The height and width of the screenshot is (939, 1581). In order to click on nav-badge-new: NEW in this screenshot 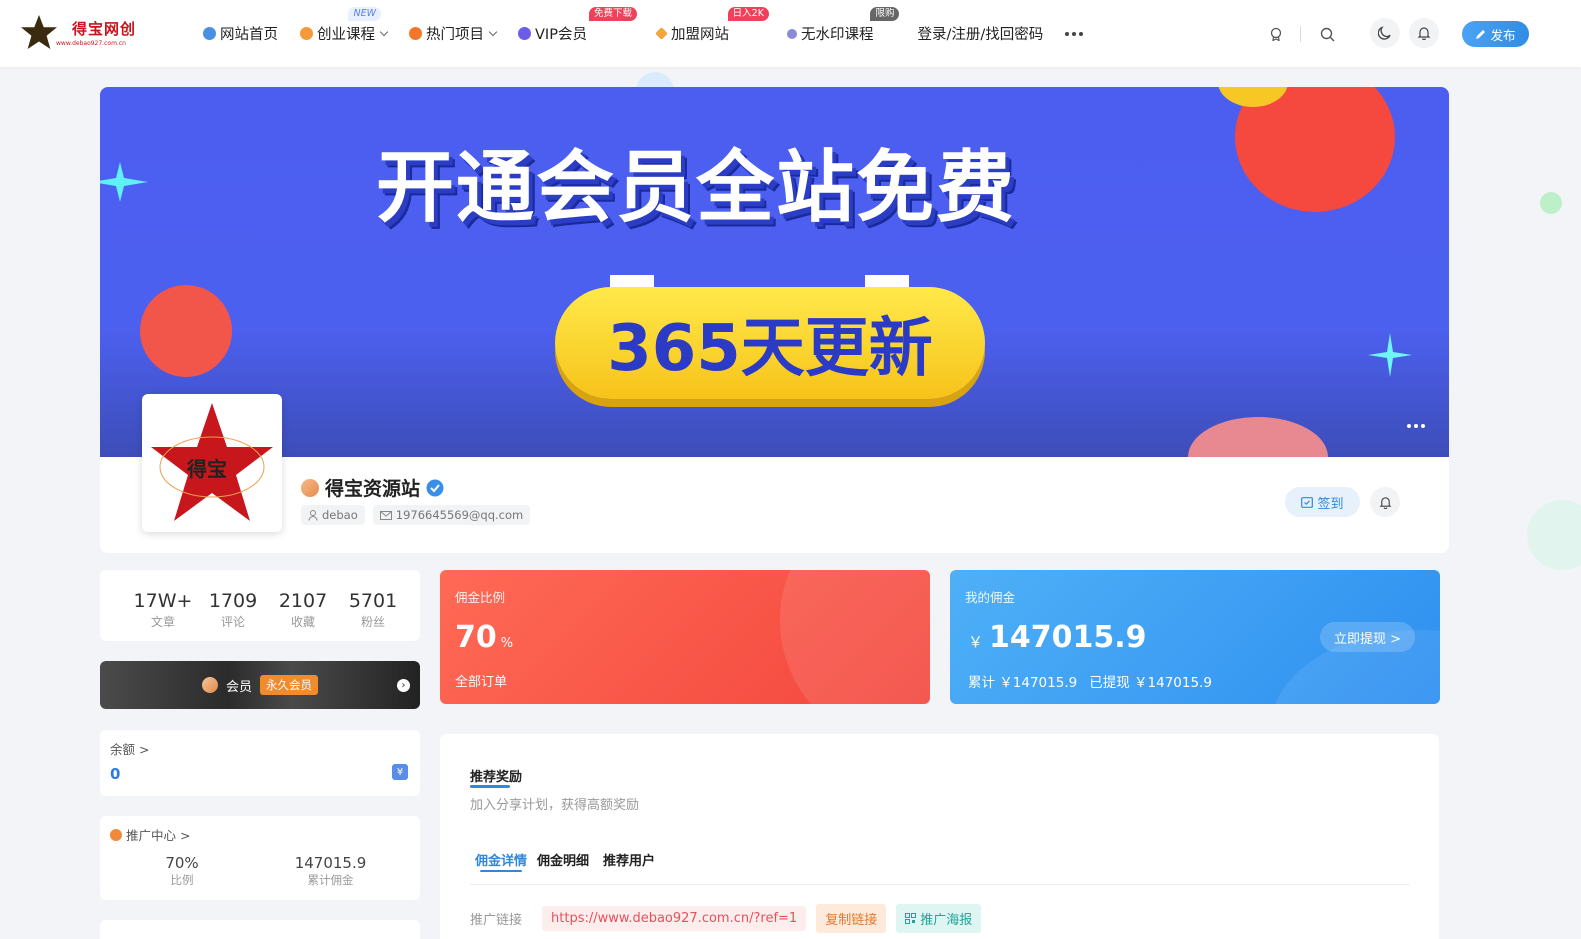, I will do `click(364, 14)`.